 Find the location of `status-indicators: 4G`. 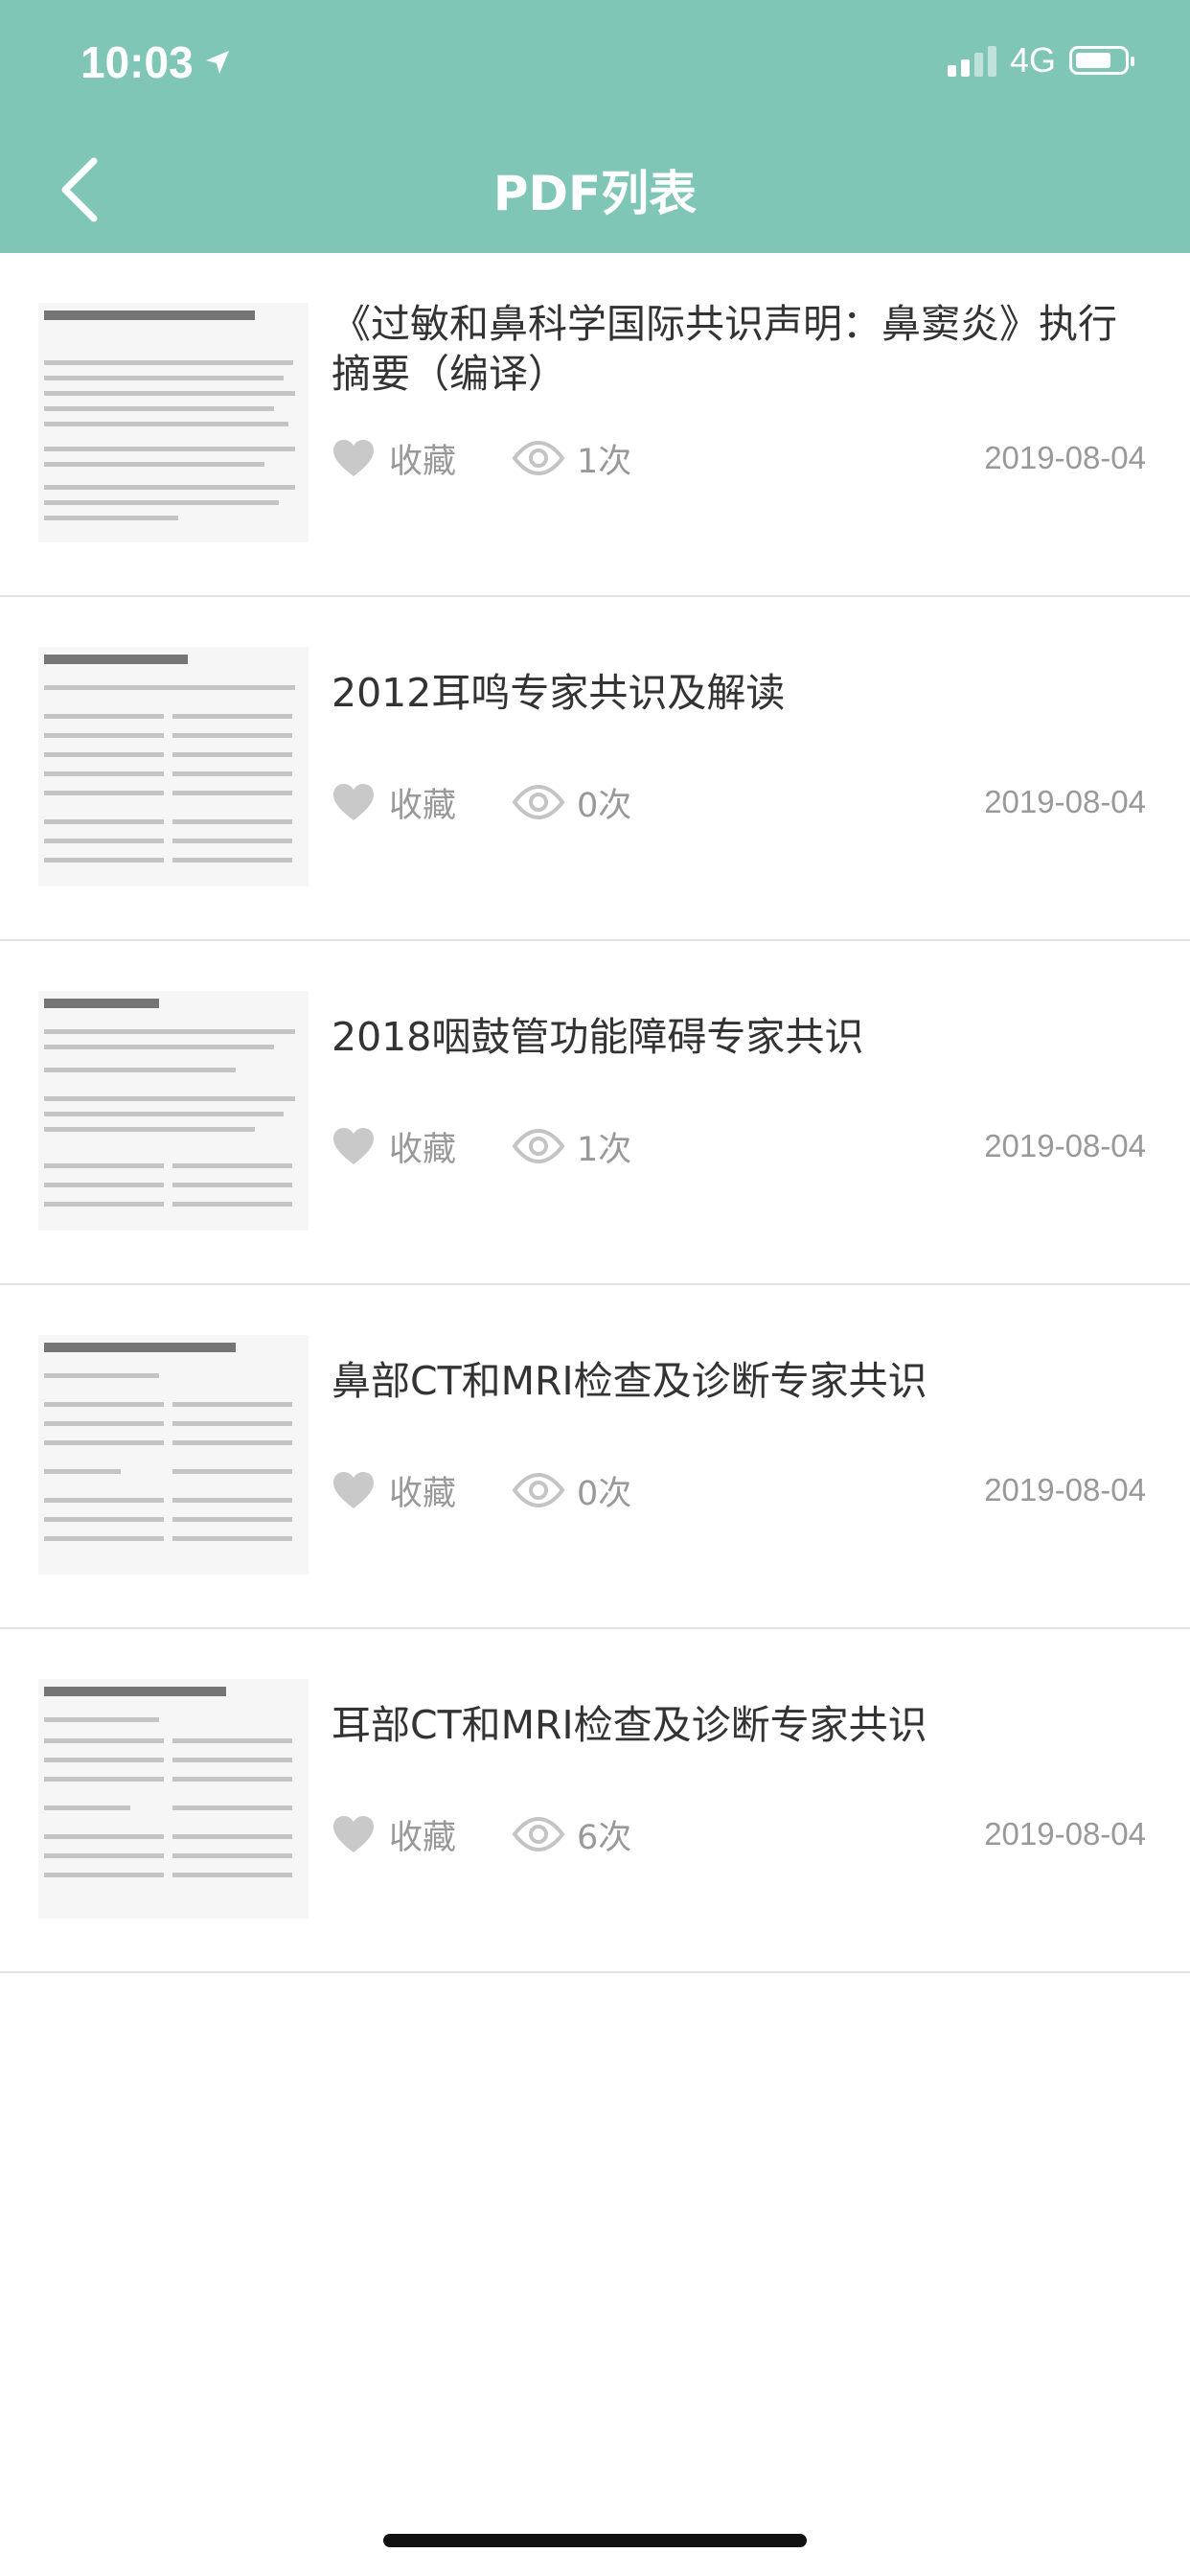

status-indicators: 4G is located at coordinates (1040, 60).